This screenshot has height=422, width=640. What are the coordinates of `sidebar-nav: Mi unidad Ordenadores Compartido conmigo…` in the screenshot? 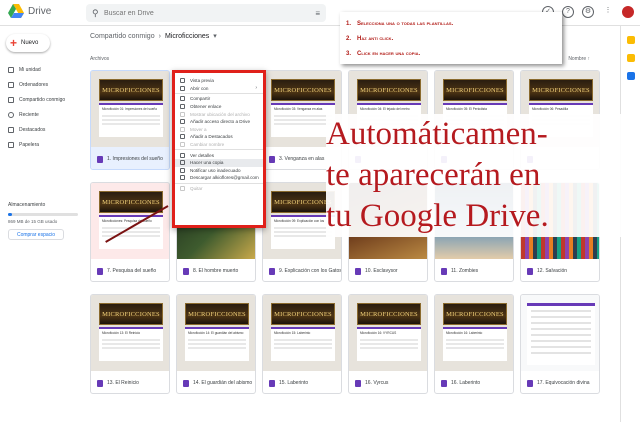 It's located at (42, 107).